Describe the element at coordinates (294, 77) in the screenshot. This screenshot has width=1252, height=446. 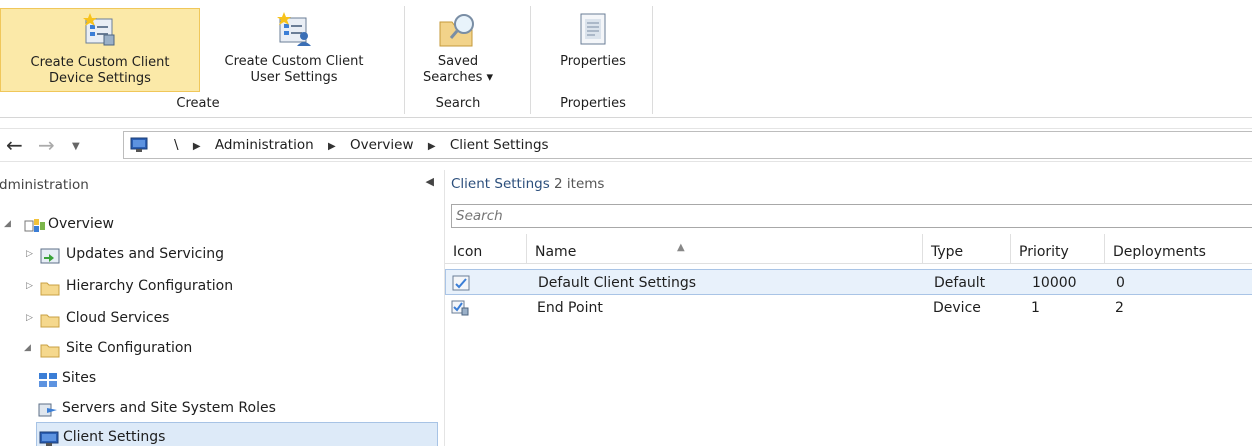
I see `button-label-line2: User Settings` at that location.